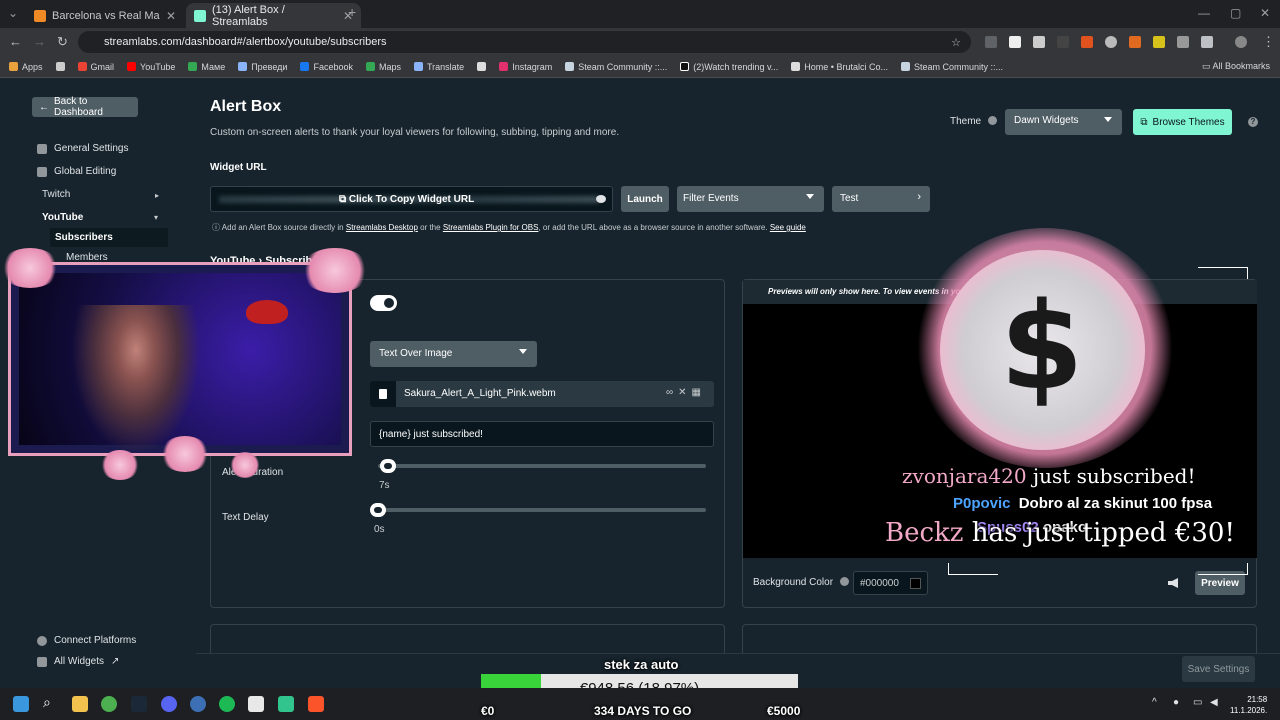 The width and height of the screenshot is (1280, 720). Describe the element at coordinates (1176, 702) in the screenshot. I see `microphone-icon: ●` at that location.